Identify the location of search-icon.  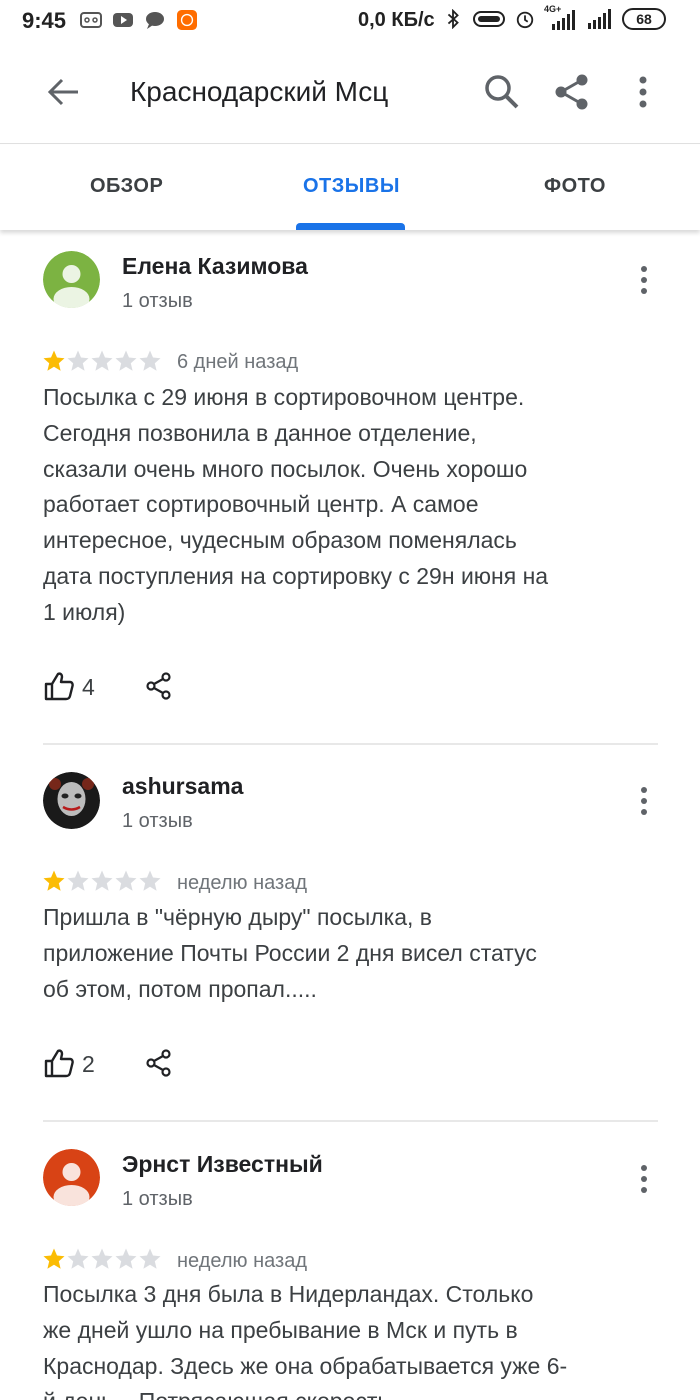
(502, 92).